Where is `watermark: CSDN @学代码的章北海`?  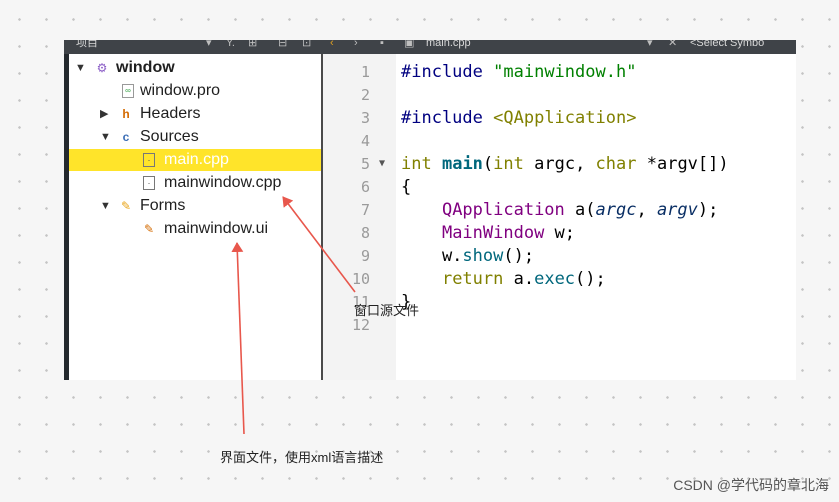 watermark: CSDN @学代码的章北海 is located at coordinates (751, 485).